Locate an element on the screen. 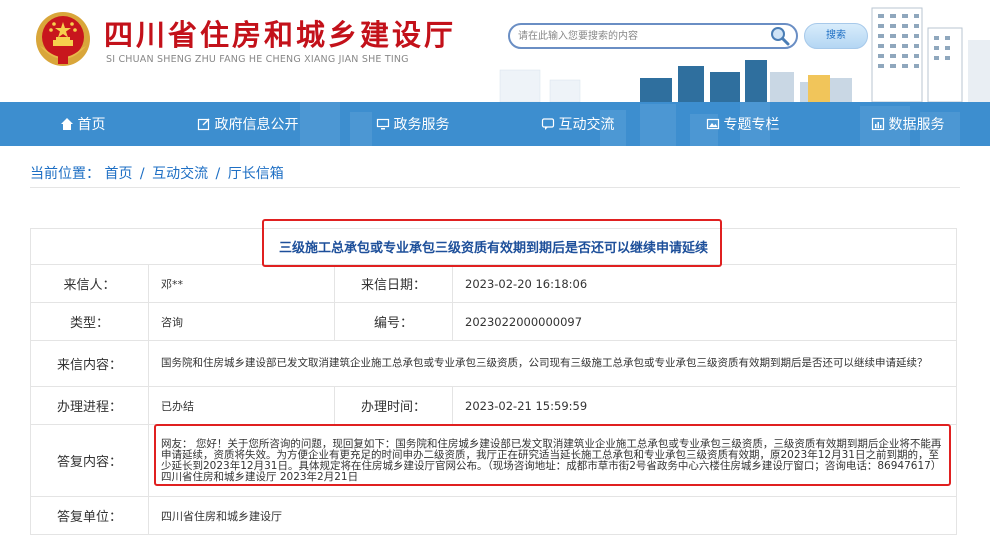  content-label: 来信内容： is located at coordinates (89, 363).